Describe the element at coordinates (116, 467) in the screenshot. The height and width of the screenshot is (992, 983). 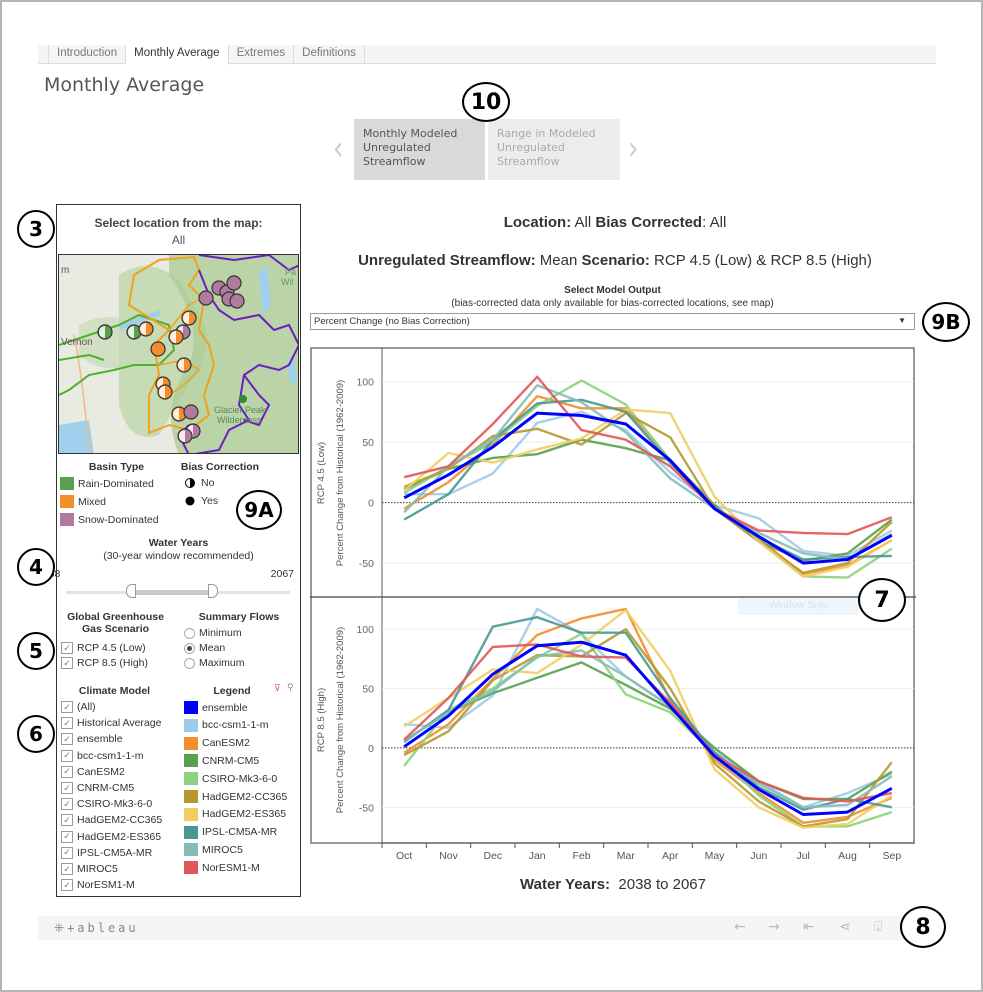
I see `basin-type-title: Basin Type` at that location.